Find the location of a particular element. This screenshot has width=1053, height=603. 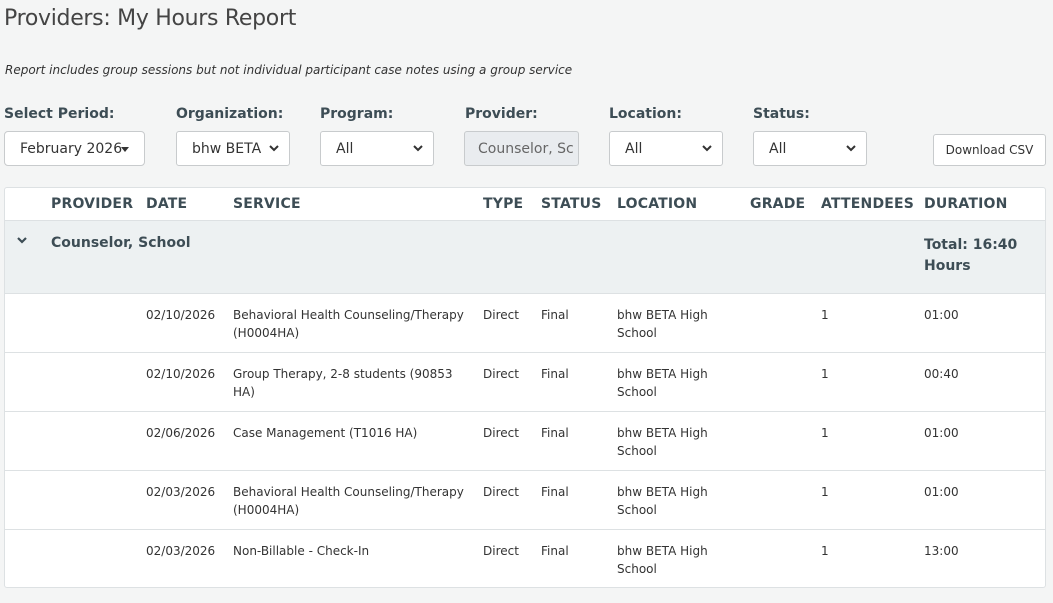

caret-down-icon is located at coordinates (125, 149).